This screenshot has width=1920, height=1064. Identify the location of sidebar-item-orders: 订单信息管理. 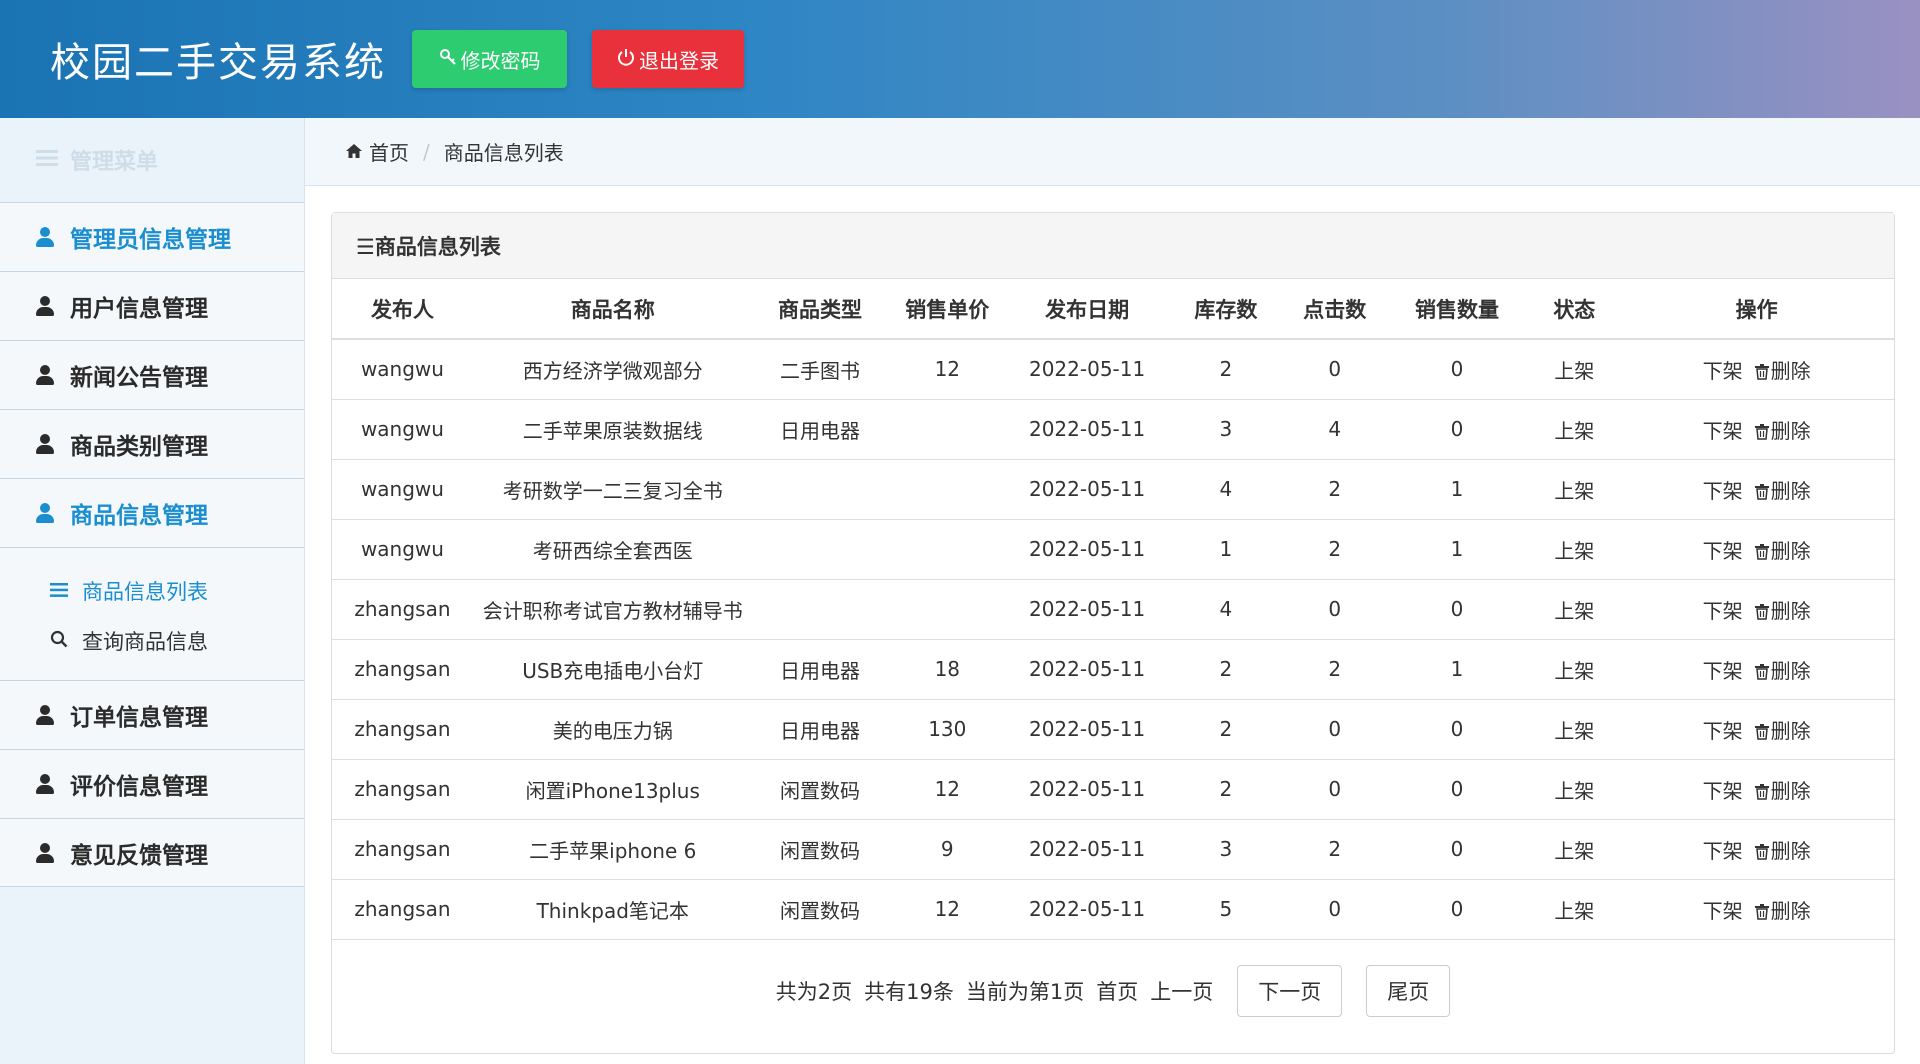
(152, 714).